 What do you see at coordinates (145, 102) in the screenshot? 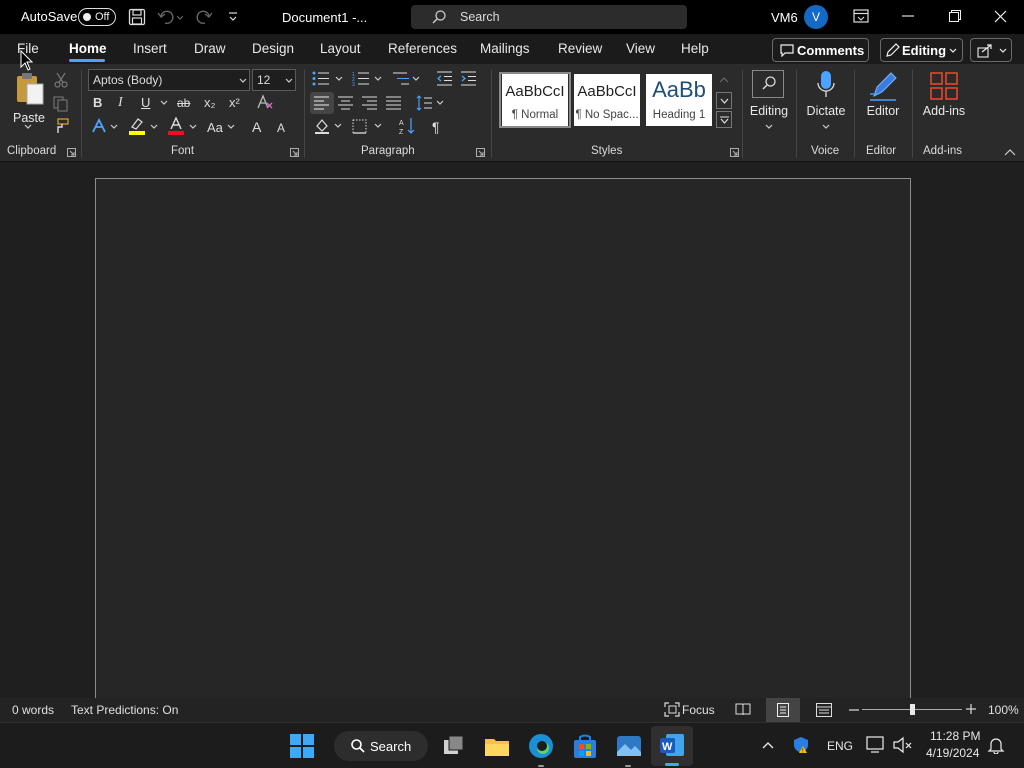
I see `underline-button: U` at bounding box center [145, 102].